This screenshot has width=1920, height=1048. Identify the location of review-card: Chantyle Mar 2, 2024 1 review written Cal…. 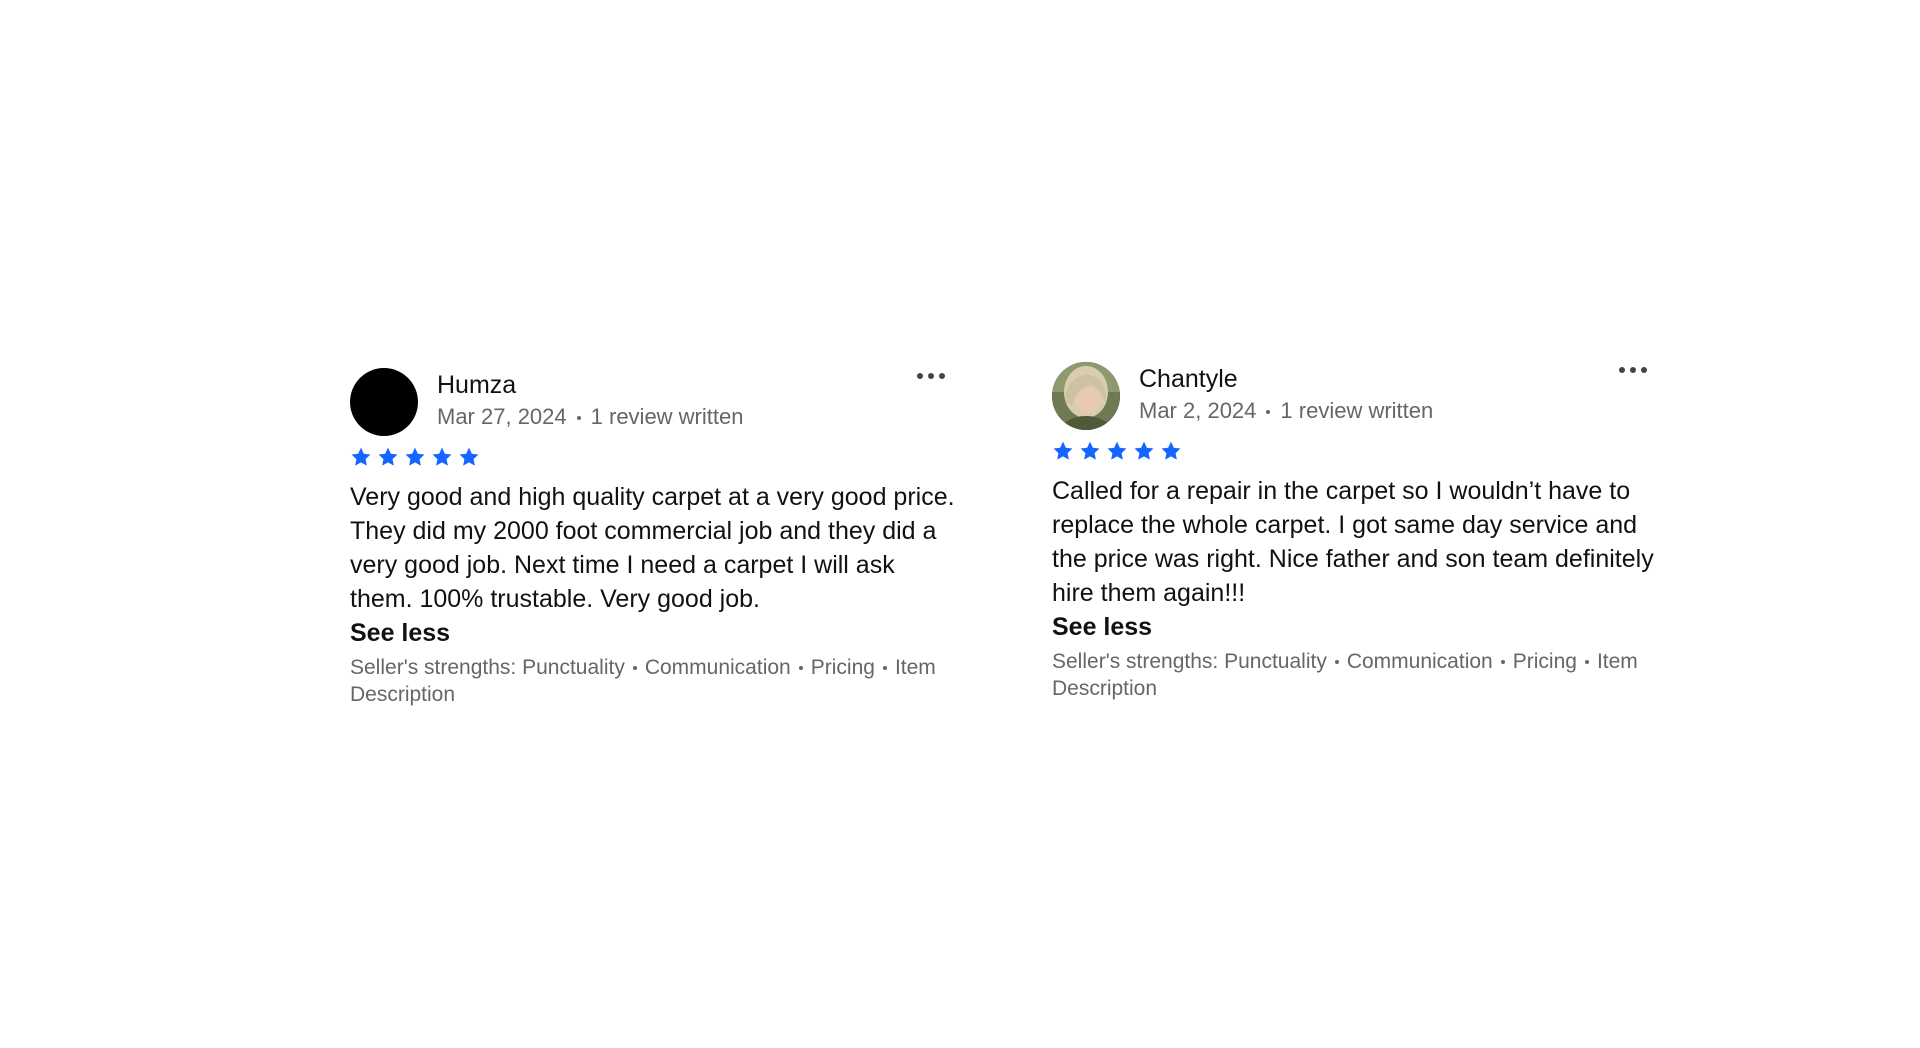
(1362, 531).